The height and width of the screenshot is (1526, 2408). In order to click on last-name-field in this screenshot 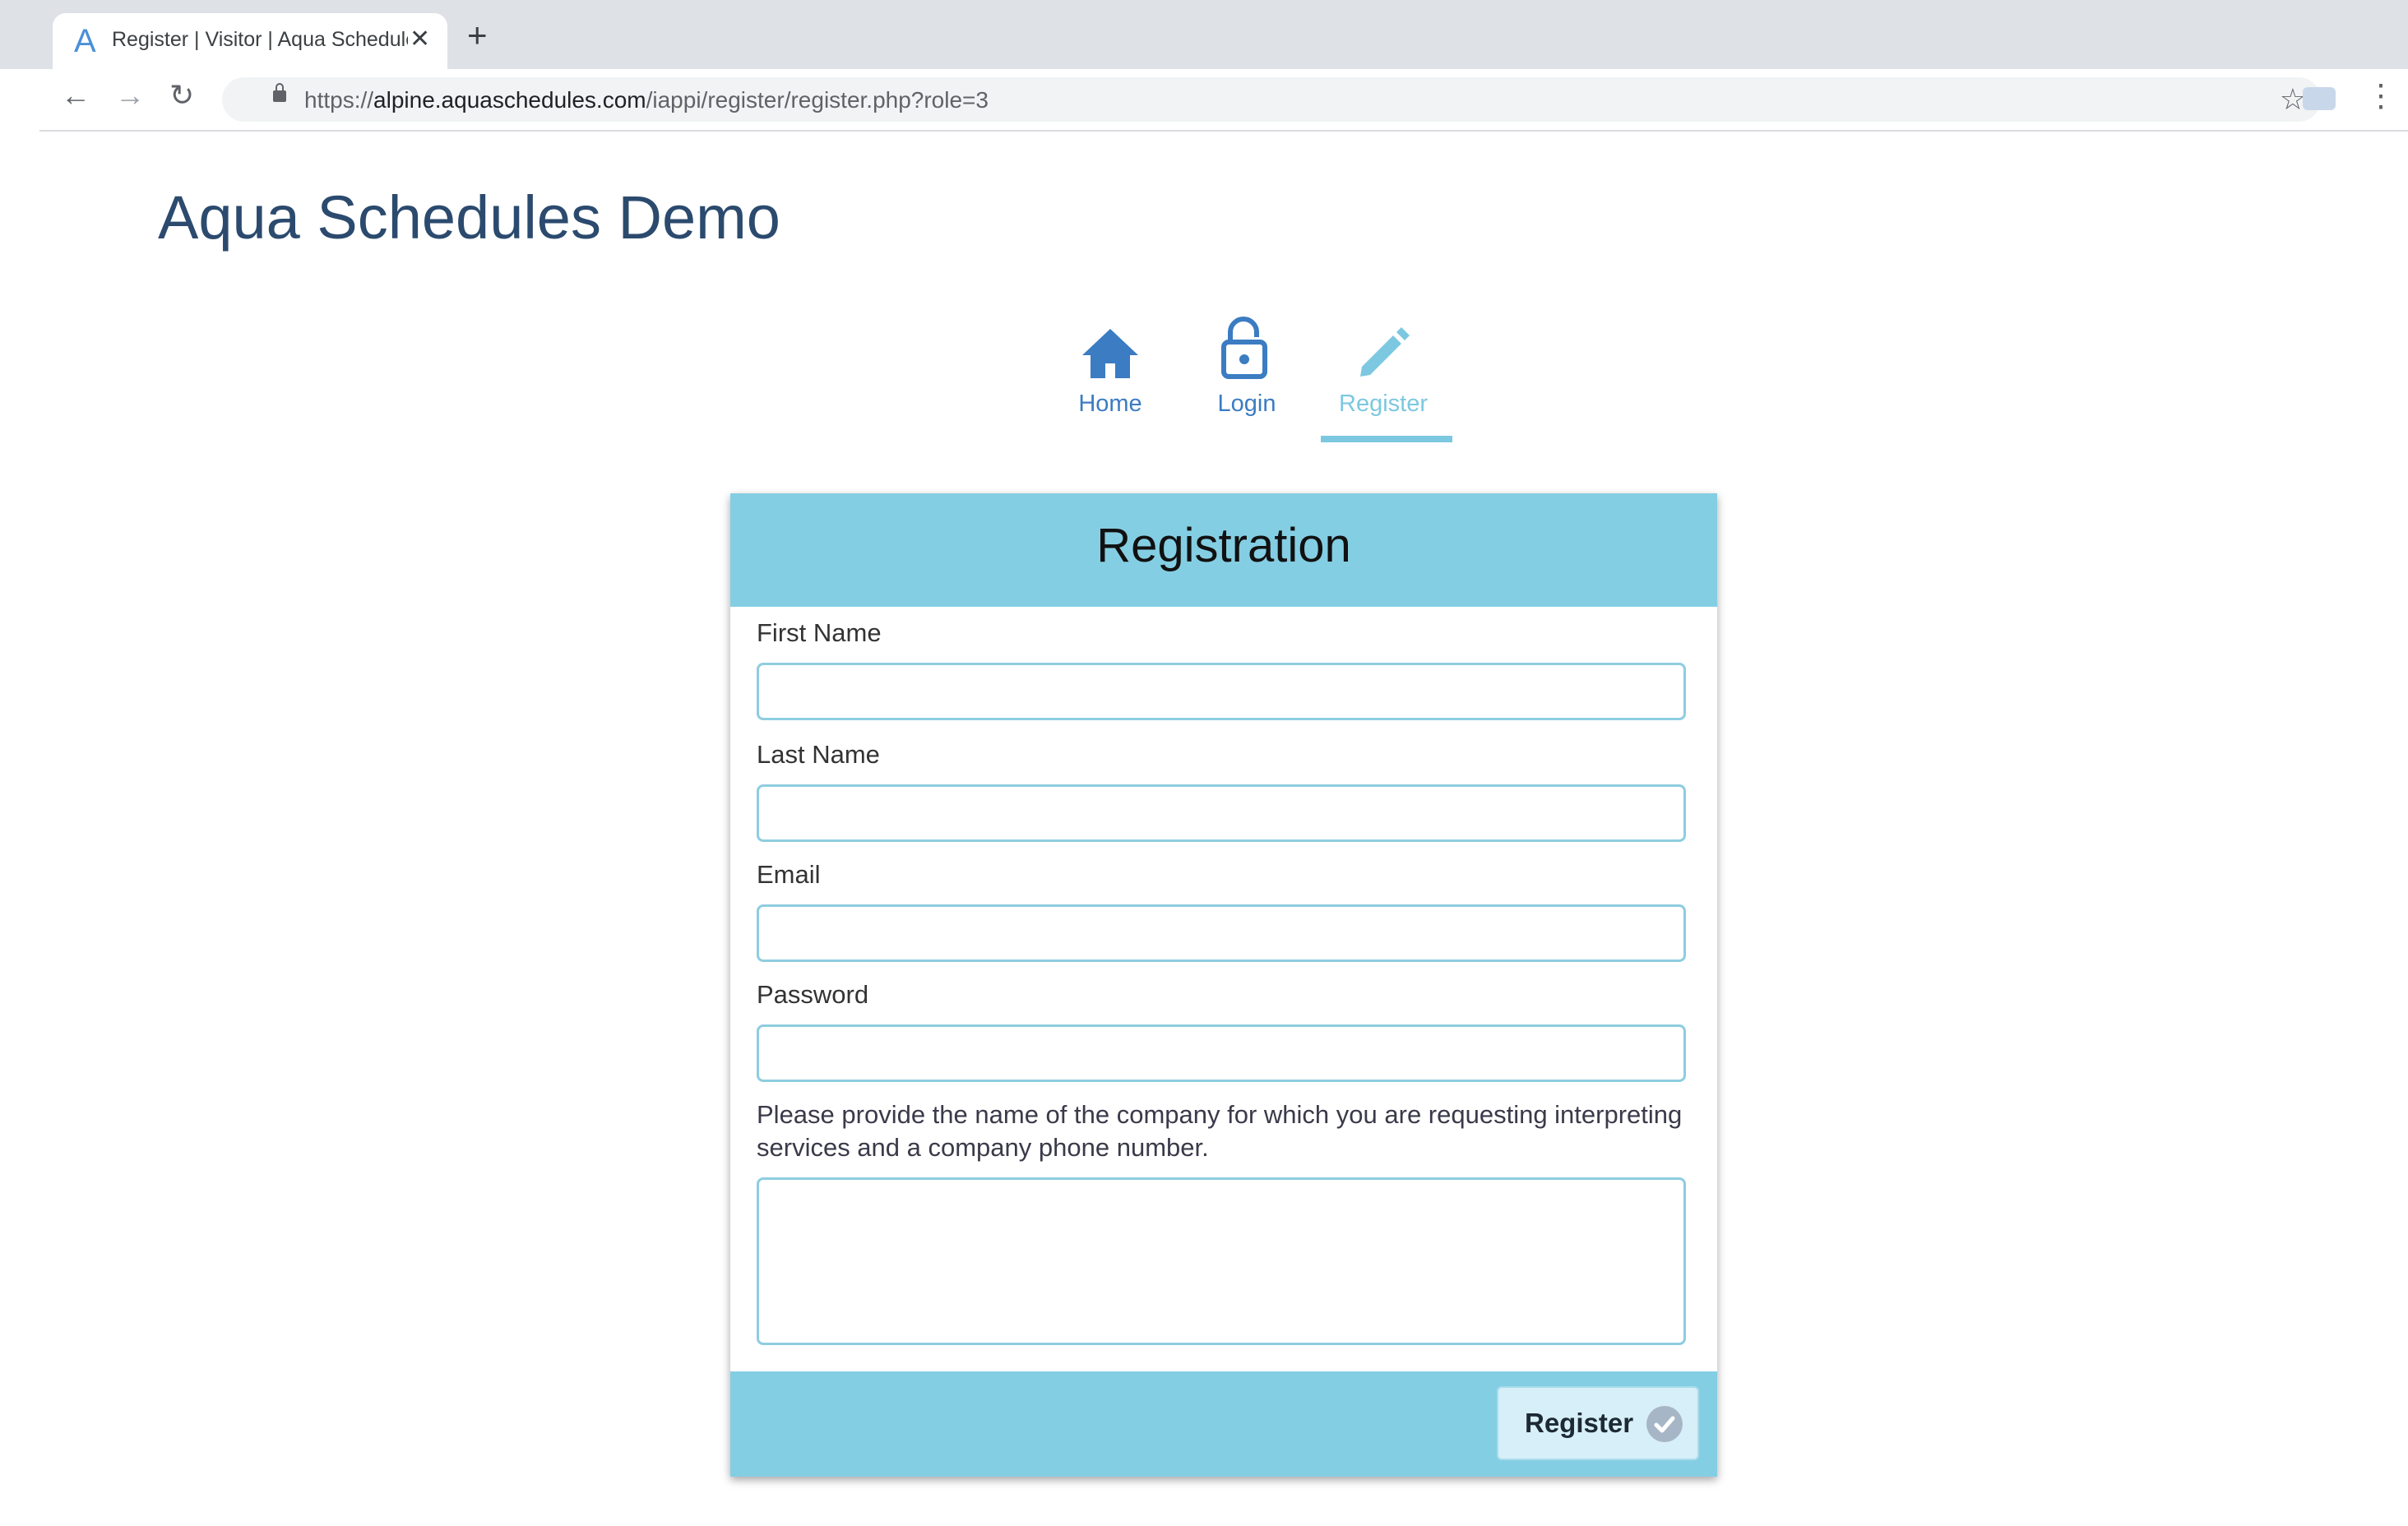, I will do `click(1221, 813)`.